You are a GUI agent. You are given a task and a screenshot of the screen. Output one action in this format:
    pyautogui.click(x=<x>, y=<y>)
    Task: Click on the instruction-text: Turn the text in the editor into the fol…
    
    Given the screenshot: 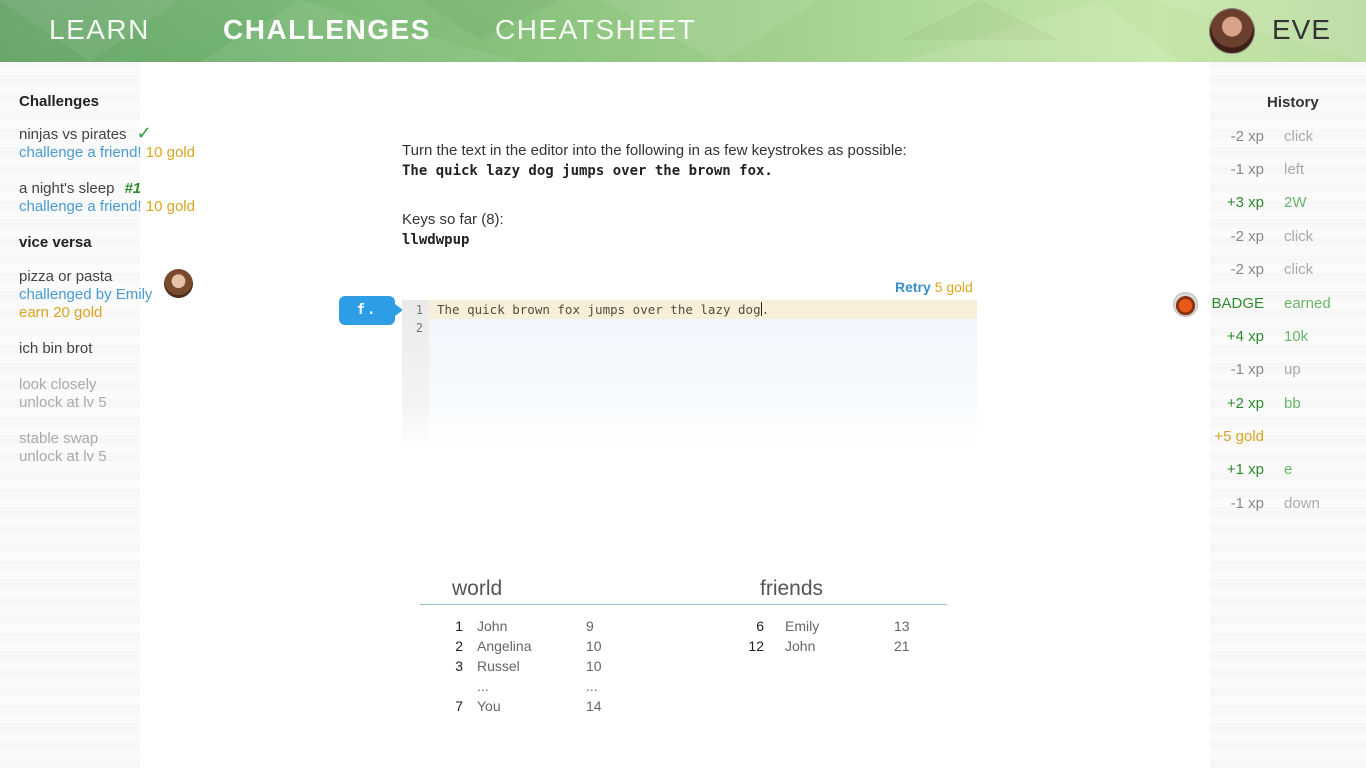 What is the action you would take?
    pyautogui.click(x=654, y=150)
    